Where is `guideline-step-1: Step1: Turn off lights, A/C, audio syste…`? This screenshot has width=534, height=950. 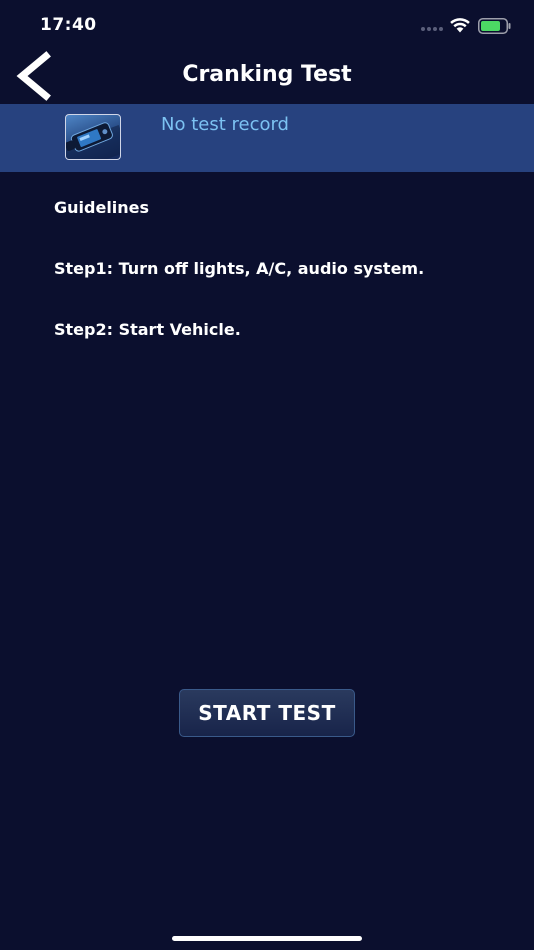 guideline-step-1: Step1: Turn off lights, A/C, audio syste… is located at coordinates (239, 268).